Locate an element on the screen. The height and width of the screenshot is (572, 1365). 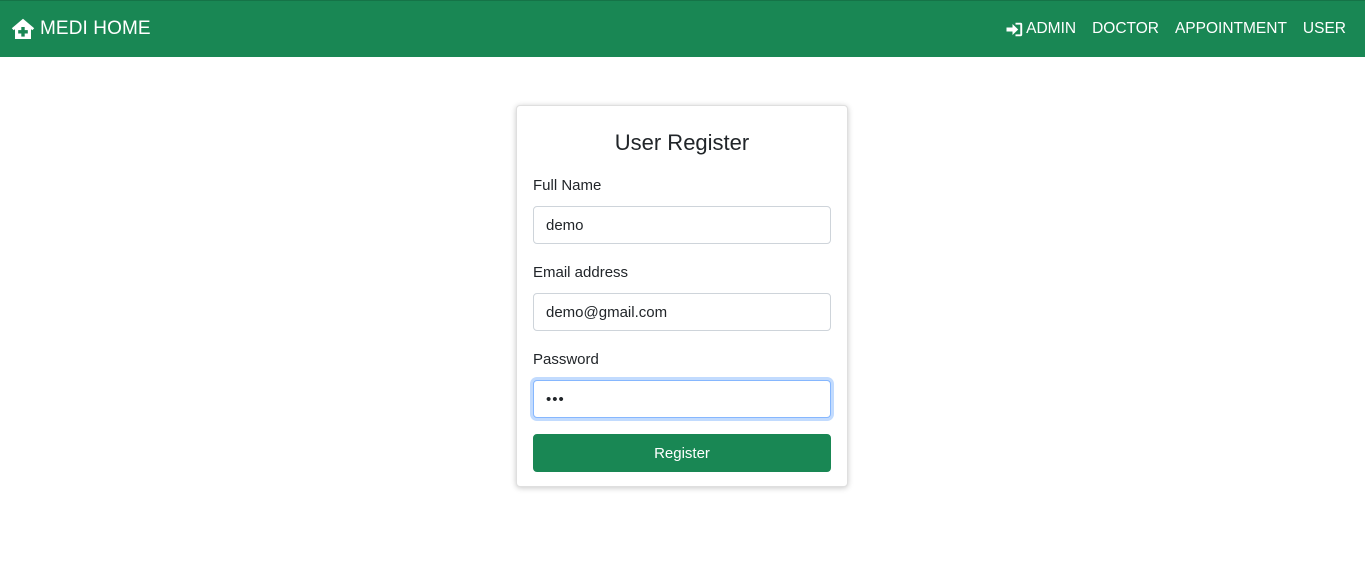
register-button: Register is located at coordinates (682, 453).